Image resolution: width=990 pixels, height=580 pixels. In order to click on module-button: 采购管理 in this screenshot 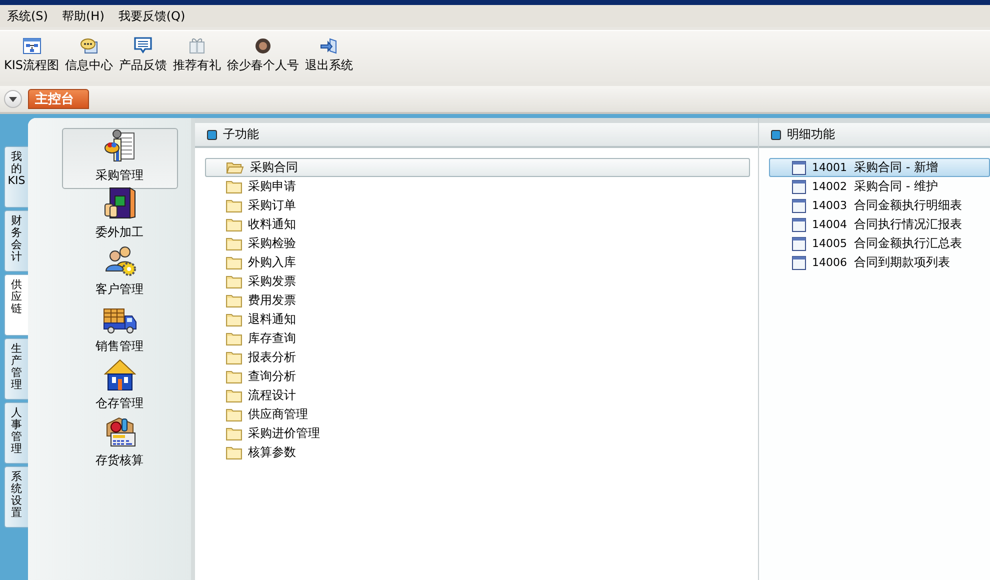, I will do `click(120, 158)`.